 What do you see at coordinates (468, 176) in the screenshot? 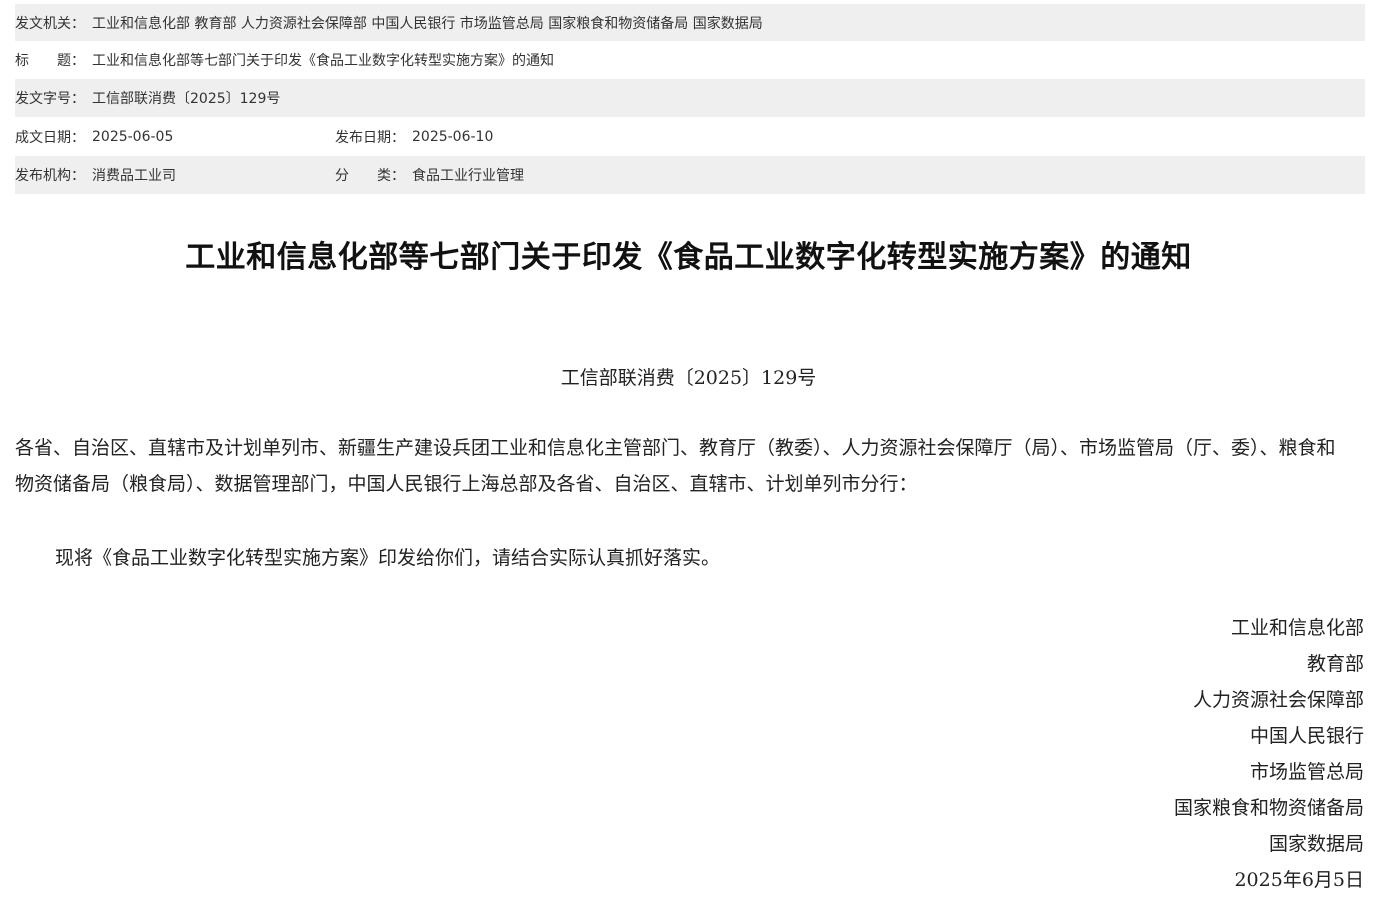
I see `category-value: 食品工业行业管理` at bounding box center [468, 176].